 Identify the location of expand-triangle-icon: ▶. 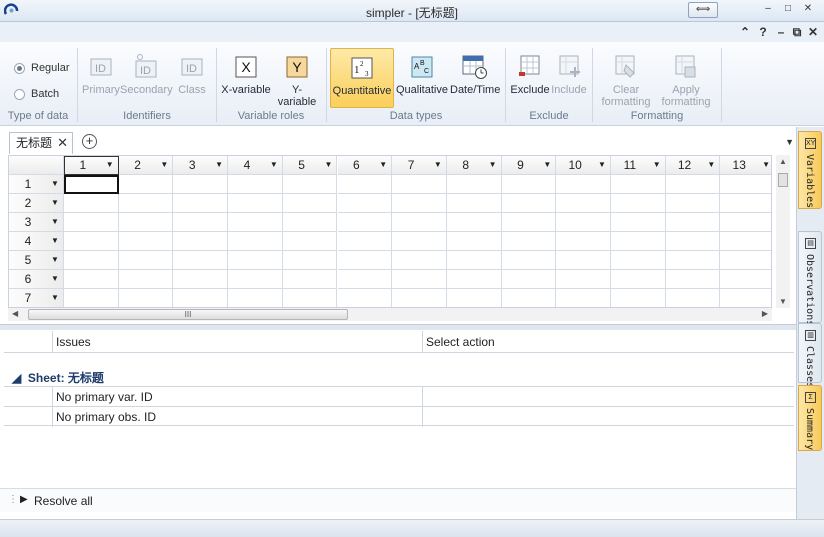
(24, 499).